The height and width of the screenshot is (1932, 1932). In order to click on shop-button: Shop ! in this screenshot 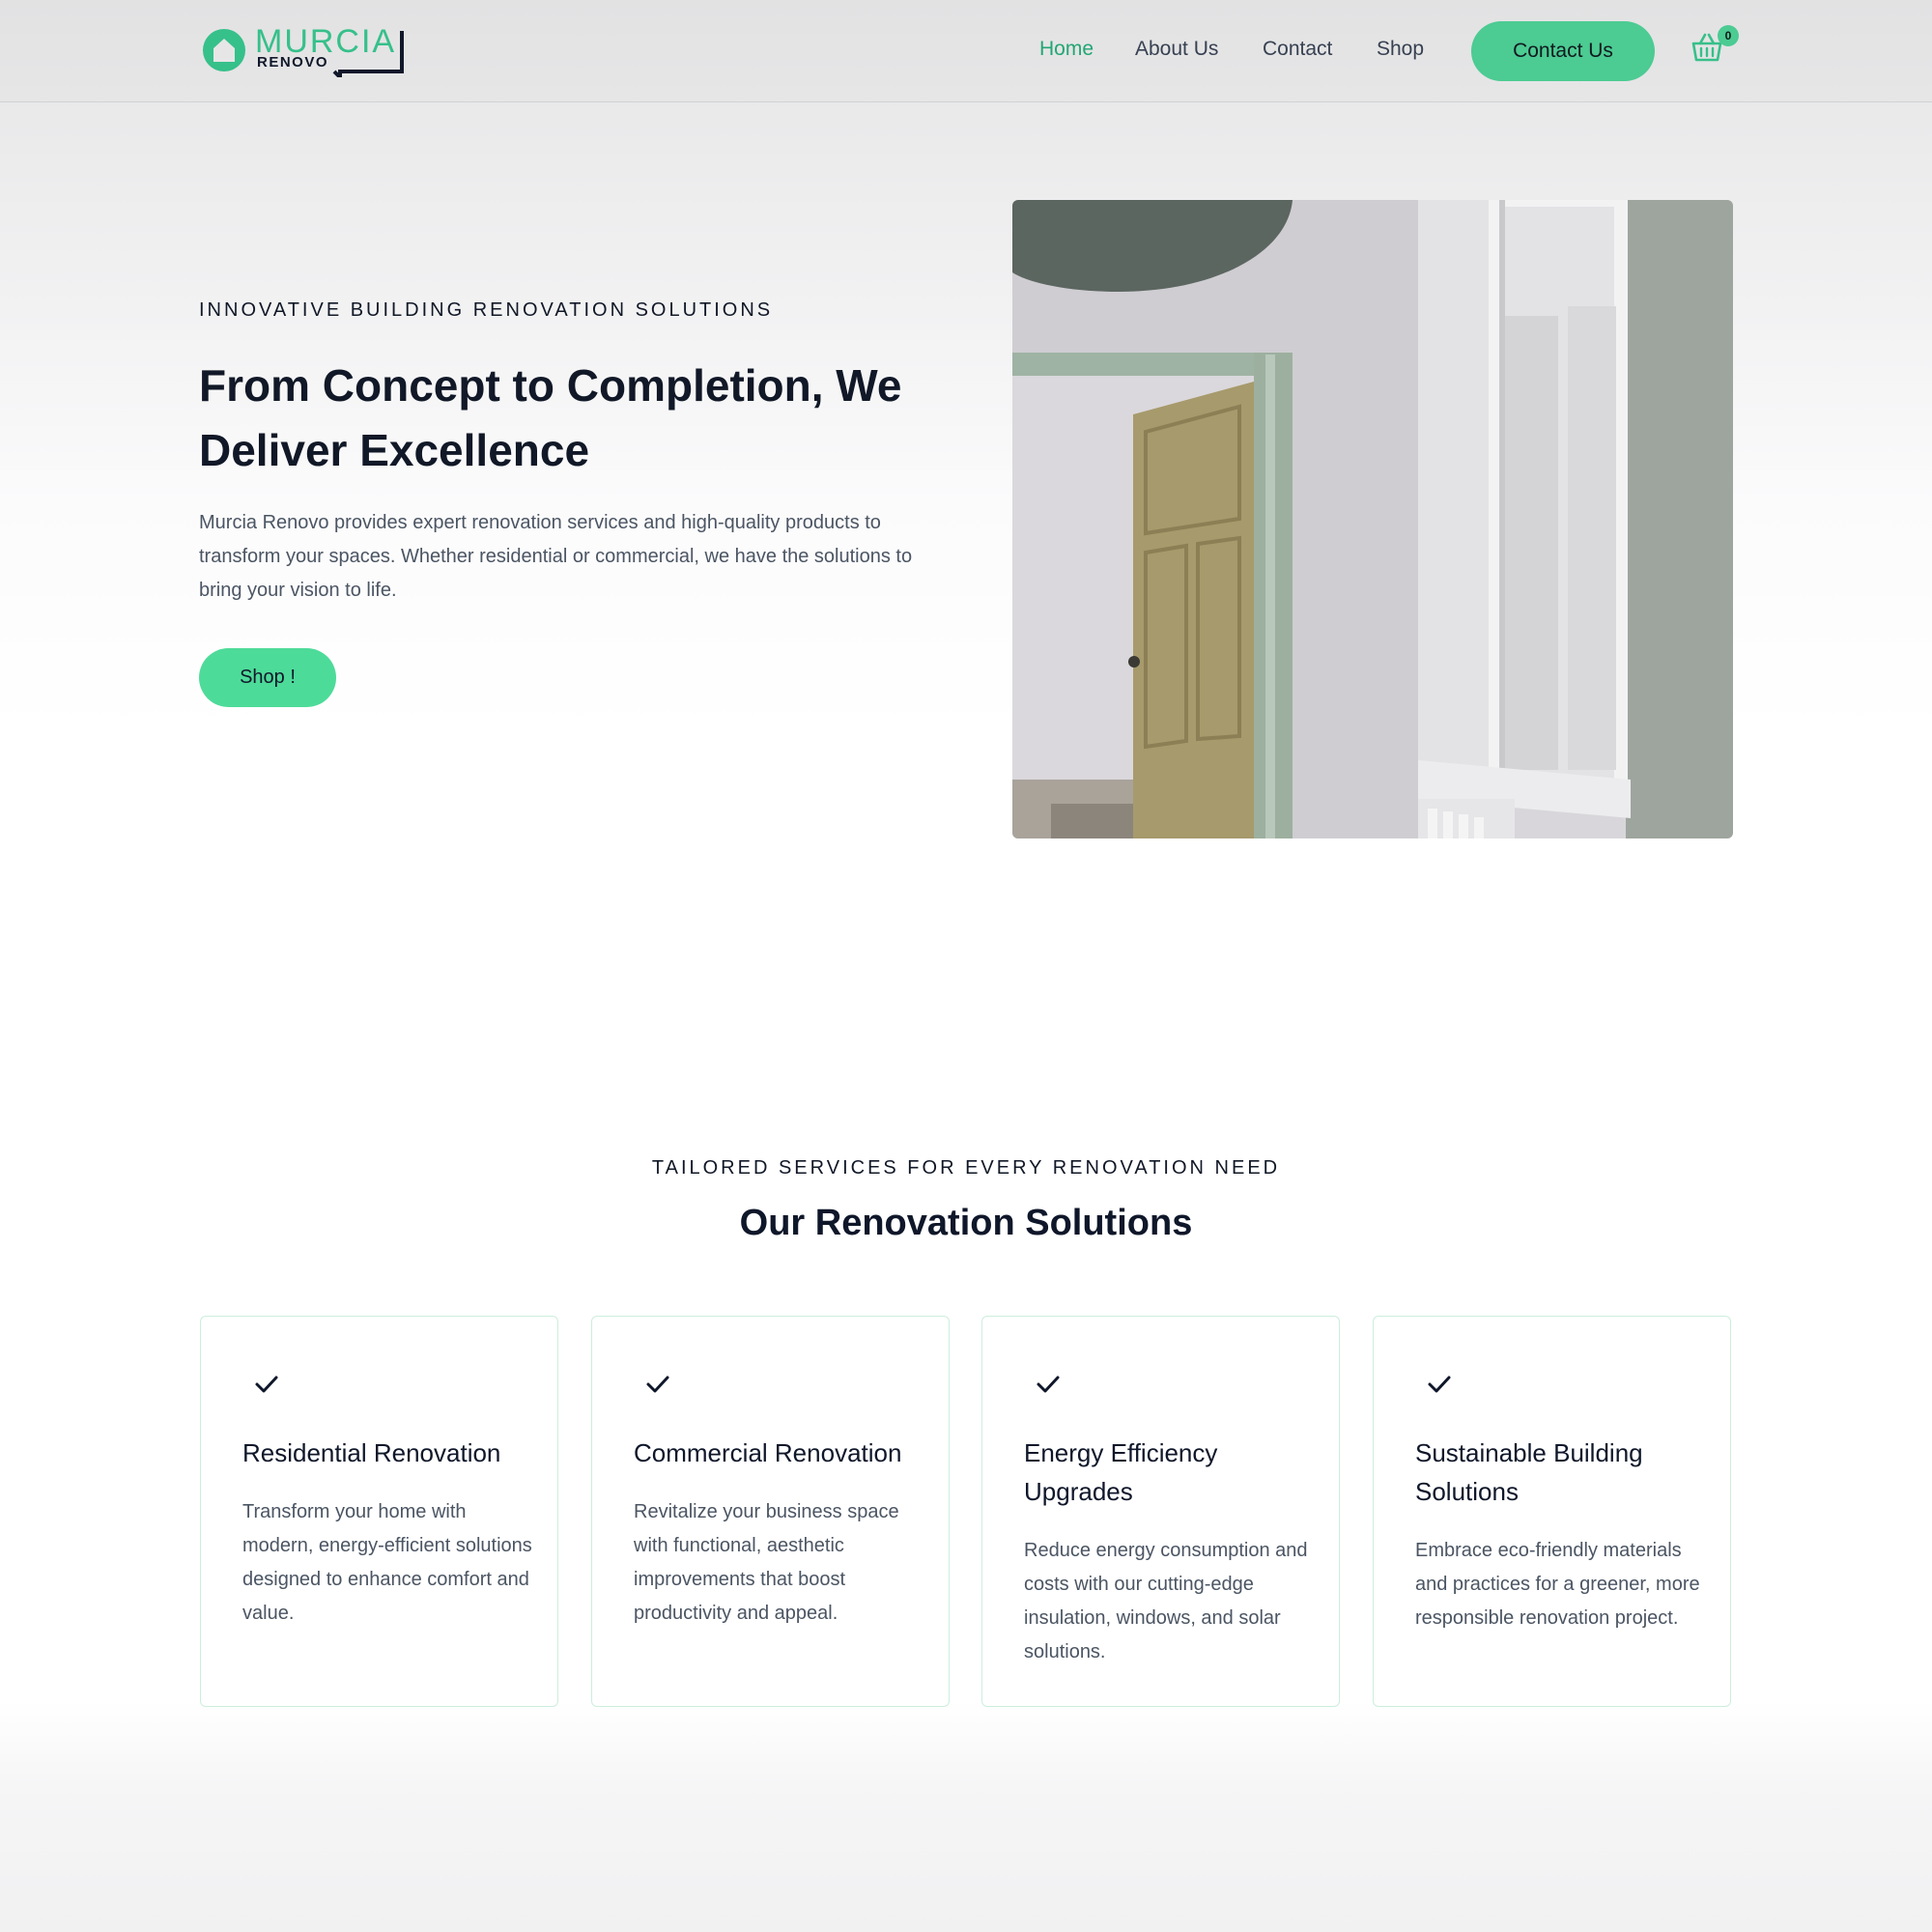, I will do `click(267, 677)`.